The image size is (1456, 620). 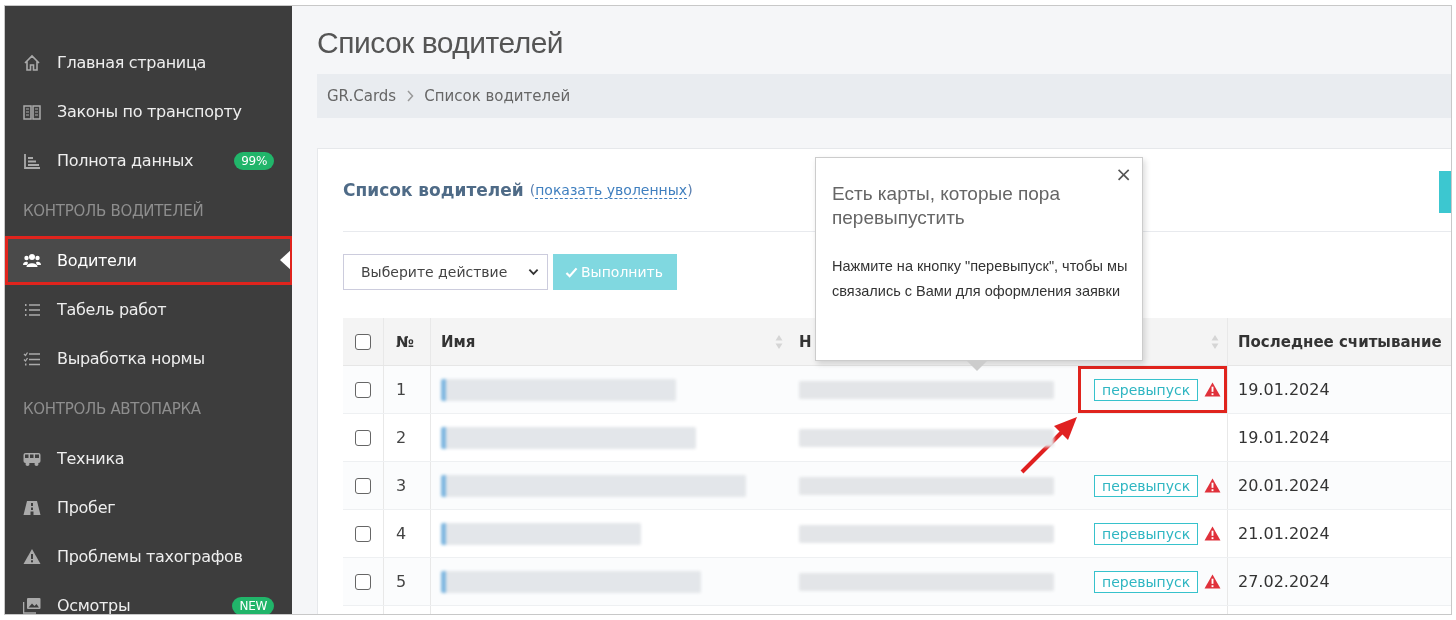 I want to click on bar-chart-icon, so click(x=32, y=160).